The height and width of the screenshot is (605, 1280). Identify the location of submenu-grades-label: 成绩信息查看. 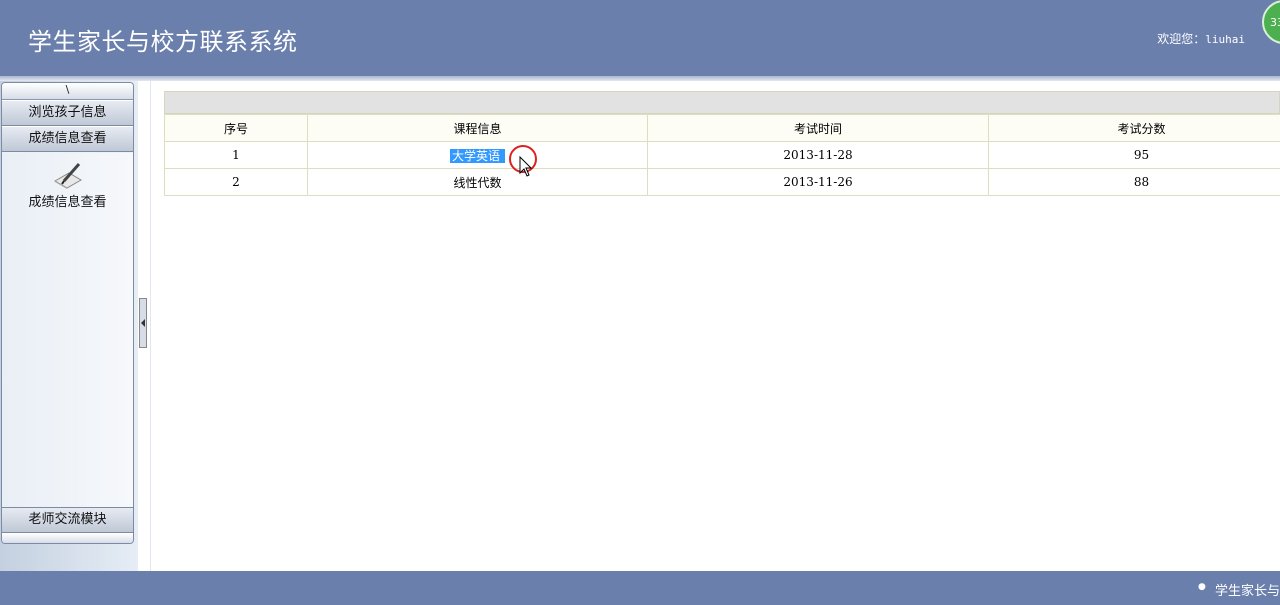
(67, 202).